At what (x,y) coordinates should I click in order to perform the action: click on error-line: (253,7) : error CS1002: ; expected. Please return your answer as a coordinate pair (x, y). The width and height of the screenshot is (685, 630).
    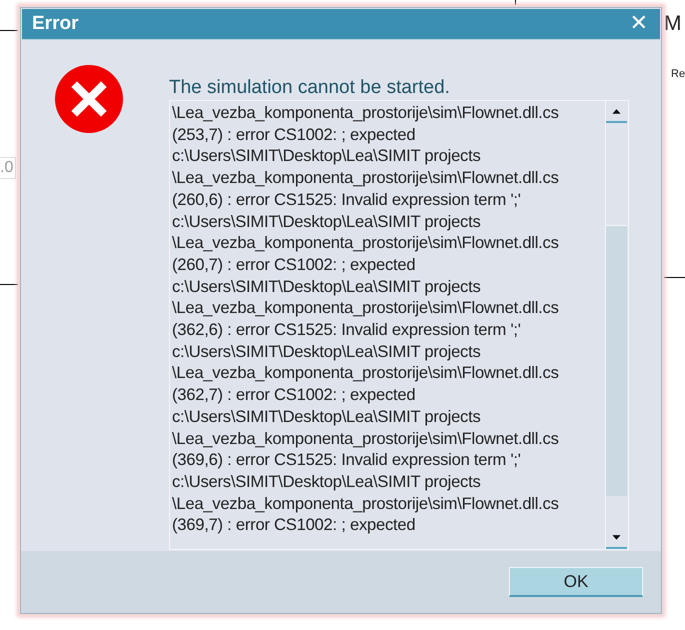
    Looking at the image, I should click on (294, 135).